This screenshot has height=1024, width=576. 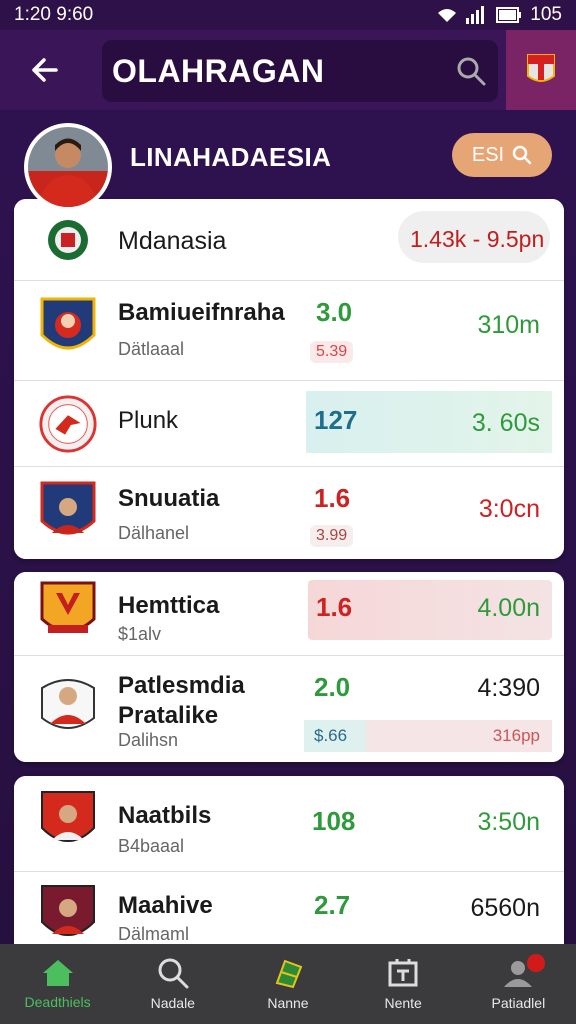 What do you see at coordinates (334, 312) in the screenshot?
I see `odds-value: 3.0` at bounding box center [334, 312].